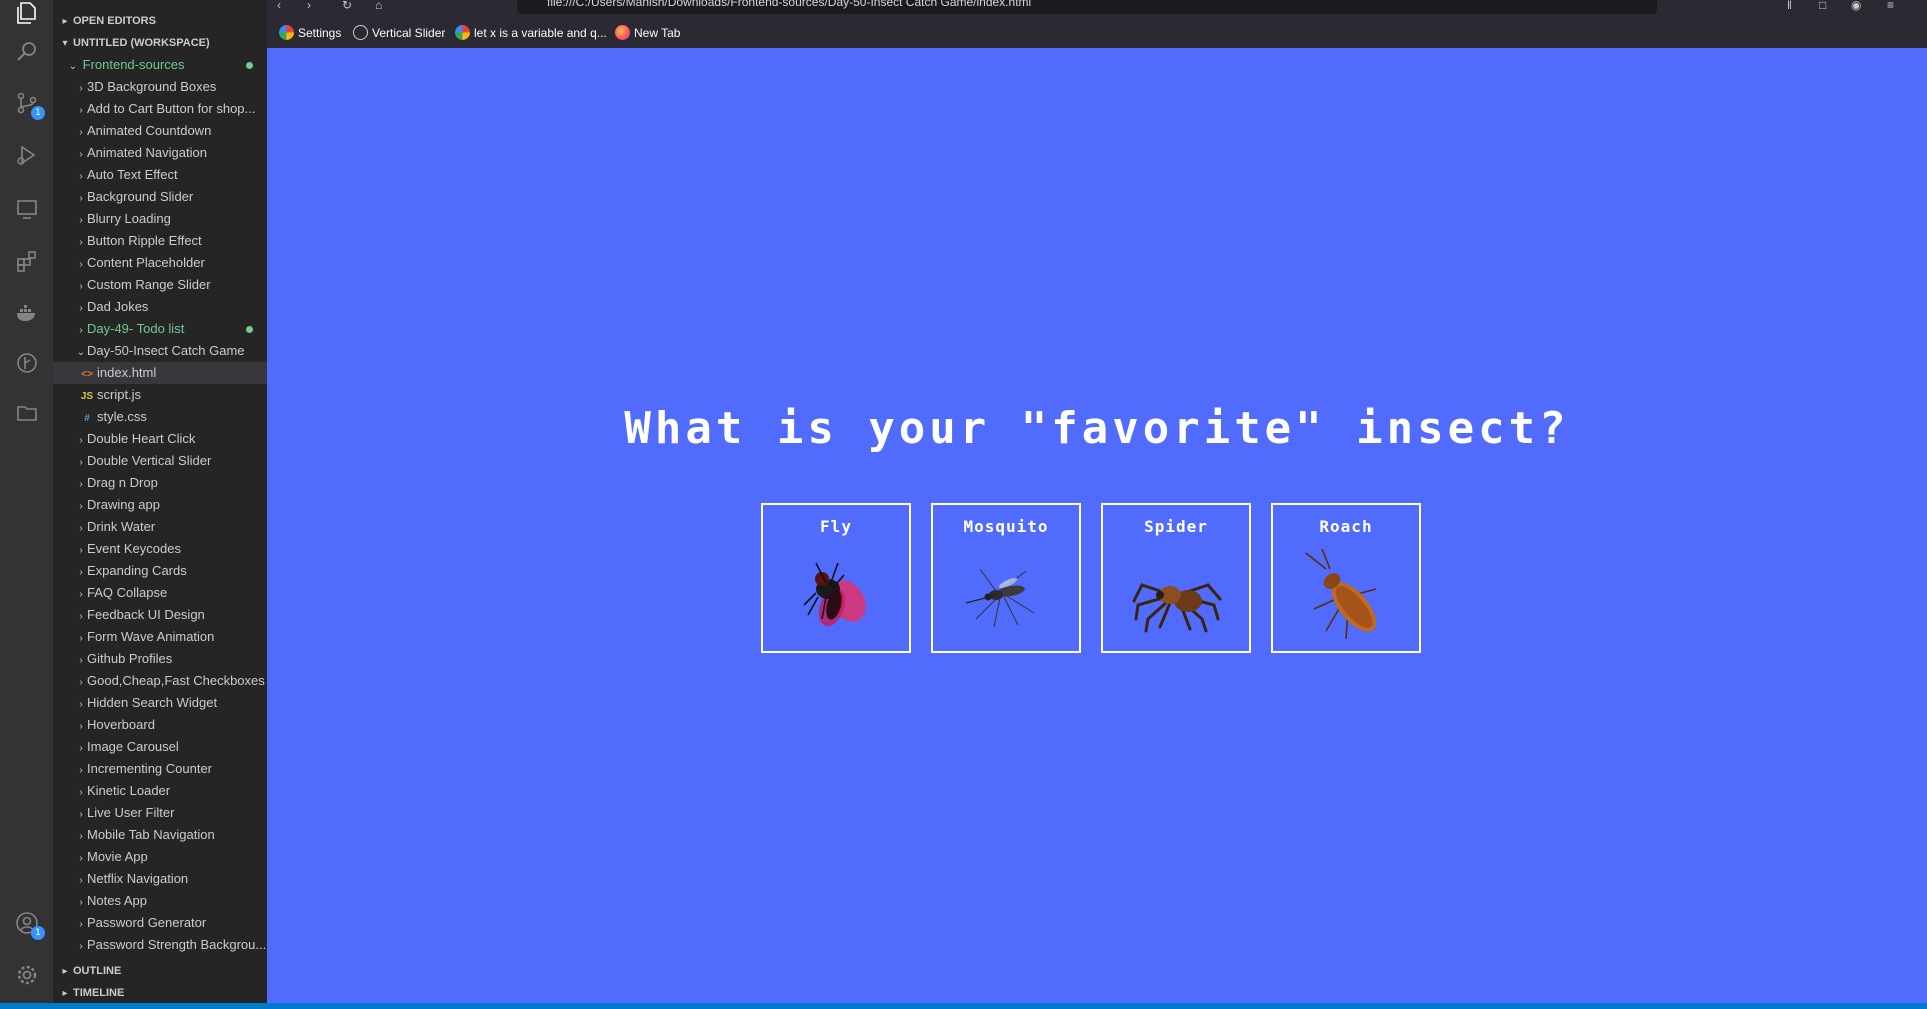  Describe the element at coordinates (160, 901) in the screenshot. I see `folder-item: › Notes App` at that location.